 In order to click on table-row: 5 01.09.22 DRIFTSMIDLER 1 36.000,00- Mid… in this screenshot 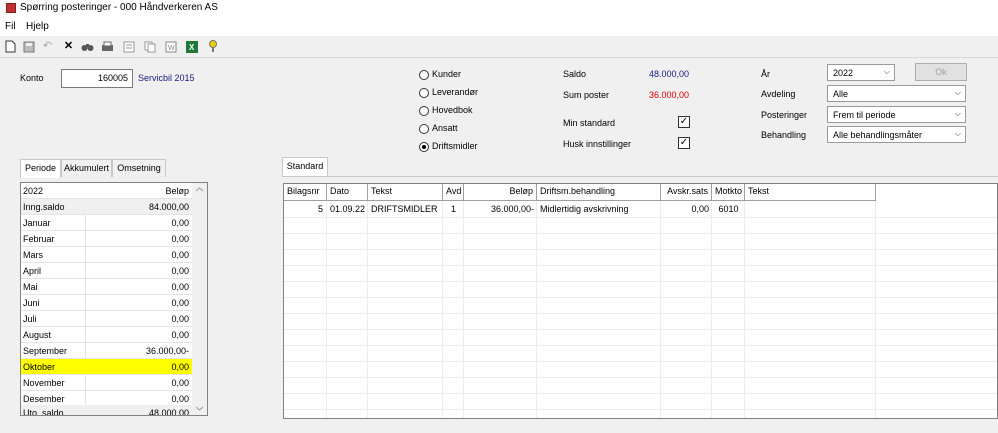, I will do `click(640, 210)`.